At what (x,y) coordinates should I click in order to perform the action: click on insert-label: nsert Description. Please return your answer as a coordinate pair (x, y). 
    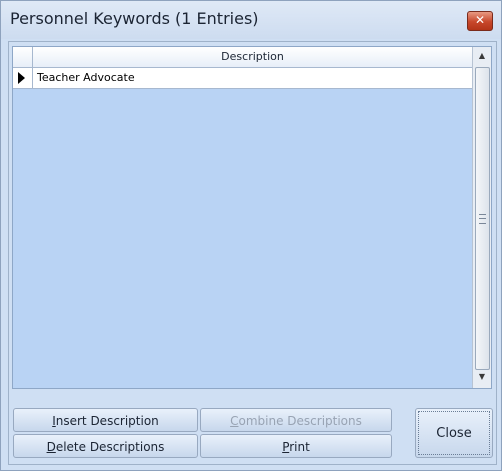
    Looking at the image, I should click on (107, 421).